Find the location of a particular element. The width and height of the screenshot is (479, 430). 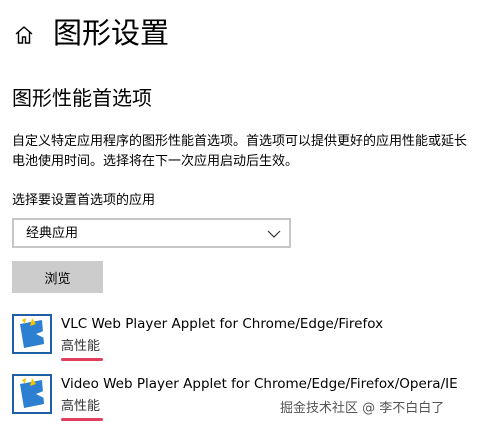

app-select-label: 选择要设置首选项的应用 is located at coordinates (84, 200).